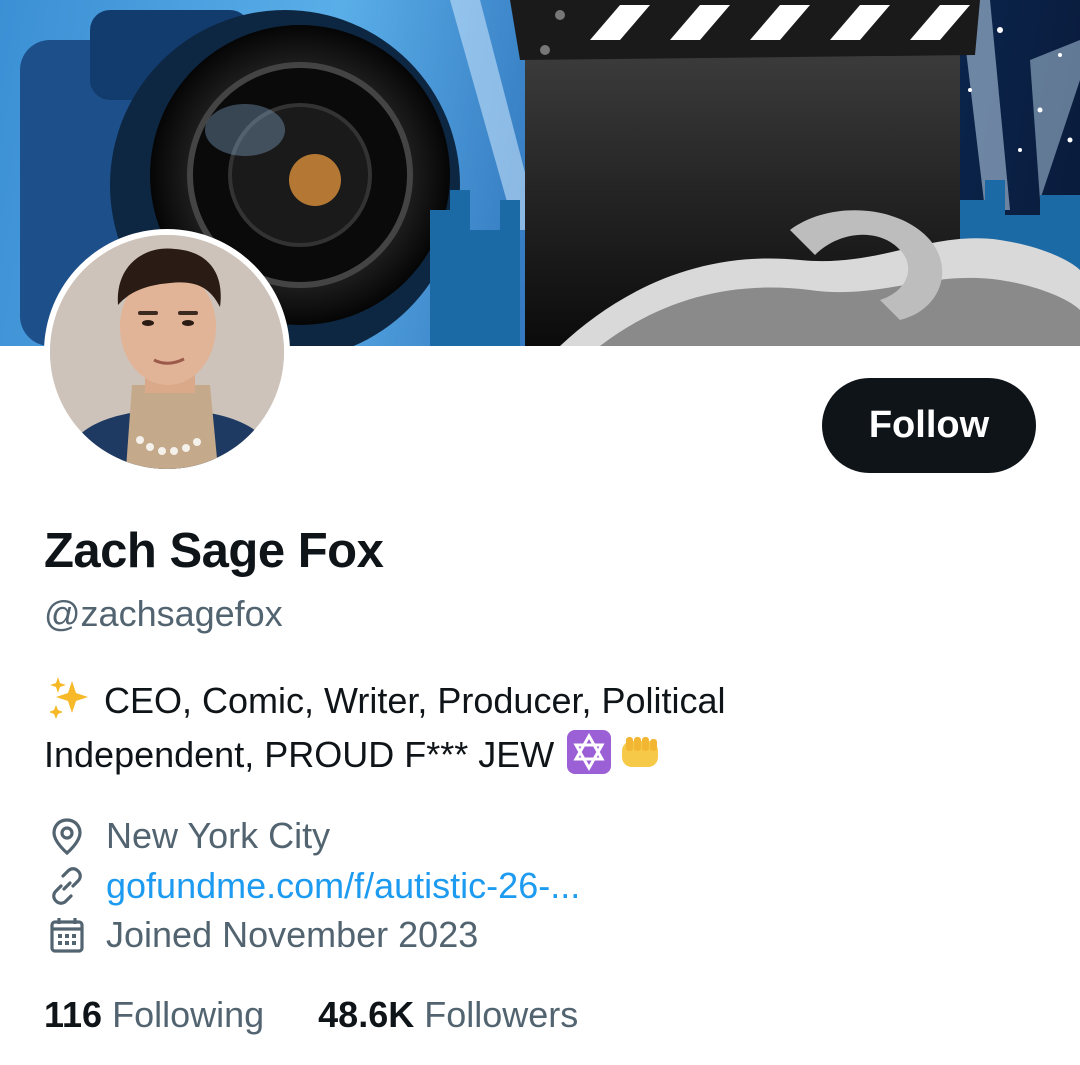  I want to click on follow-stats: 116 Following 48.6K Followers, so click(311, 1015).